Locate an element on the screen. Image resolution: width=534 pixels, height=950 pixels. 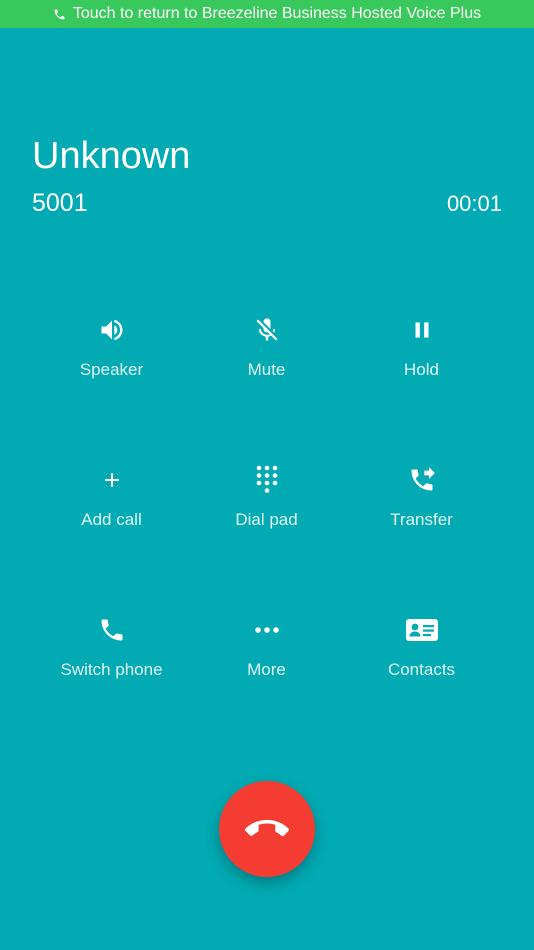
dial-pad-button: Dial pad is located at coordinates (266, 525).